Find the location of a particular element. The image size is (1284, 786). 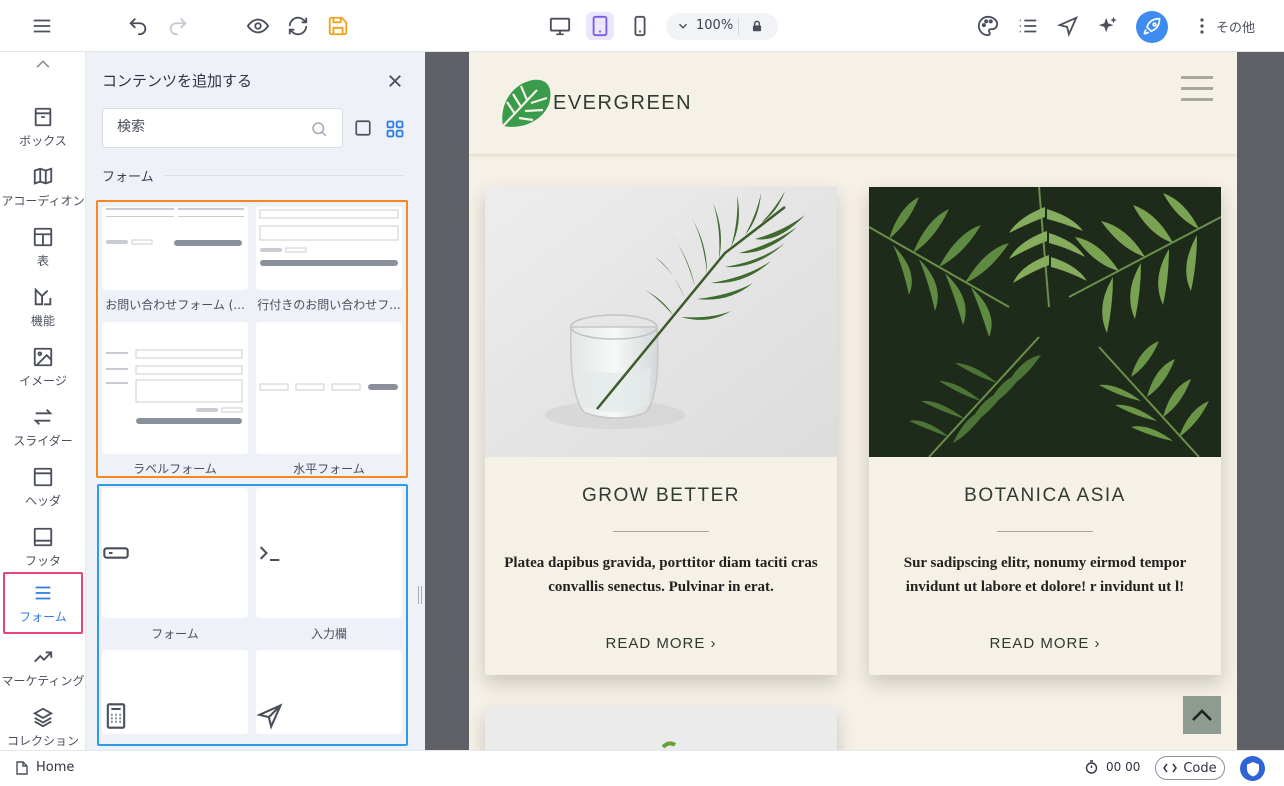

rail-item-label: スライダー is located at coordinates (43, 441).